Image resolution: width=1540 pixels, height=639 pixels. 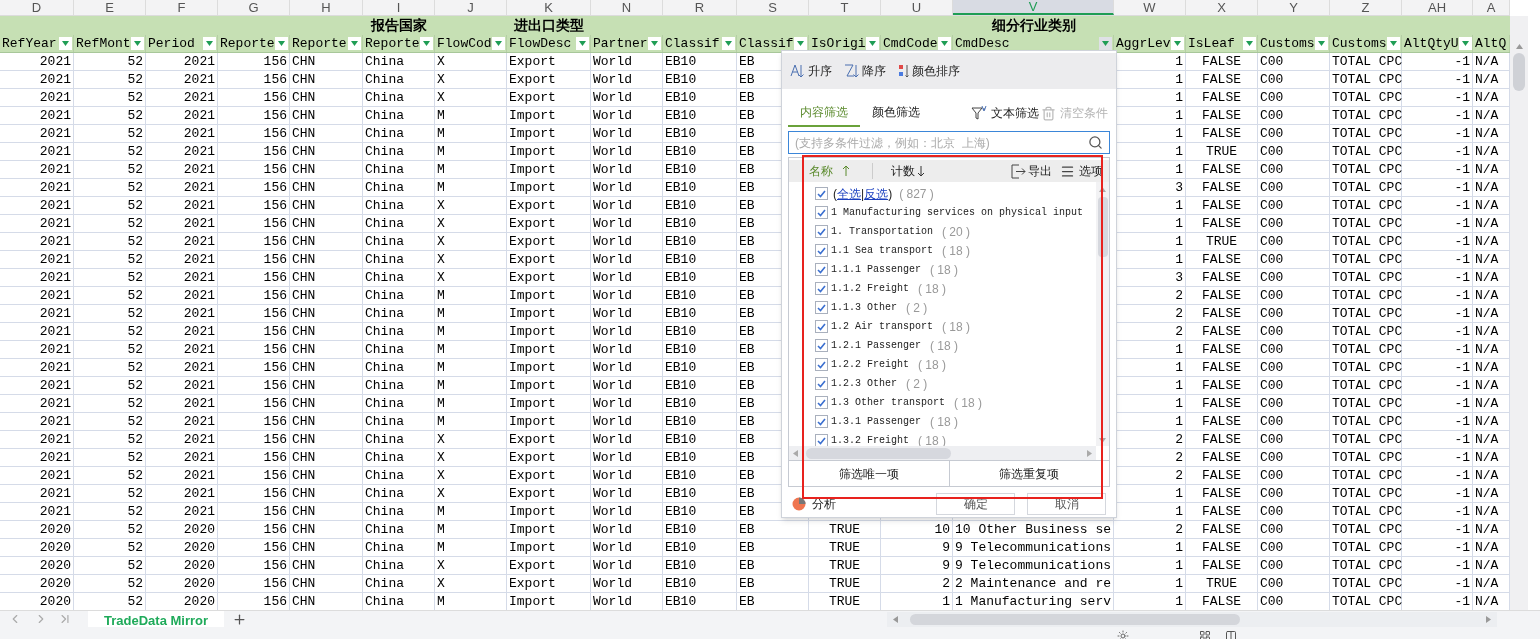 What do you see at coordinates (1519, 313) in the screenshot?
I see `vertical-scrollbar` at bounding box center [1519, 313].